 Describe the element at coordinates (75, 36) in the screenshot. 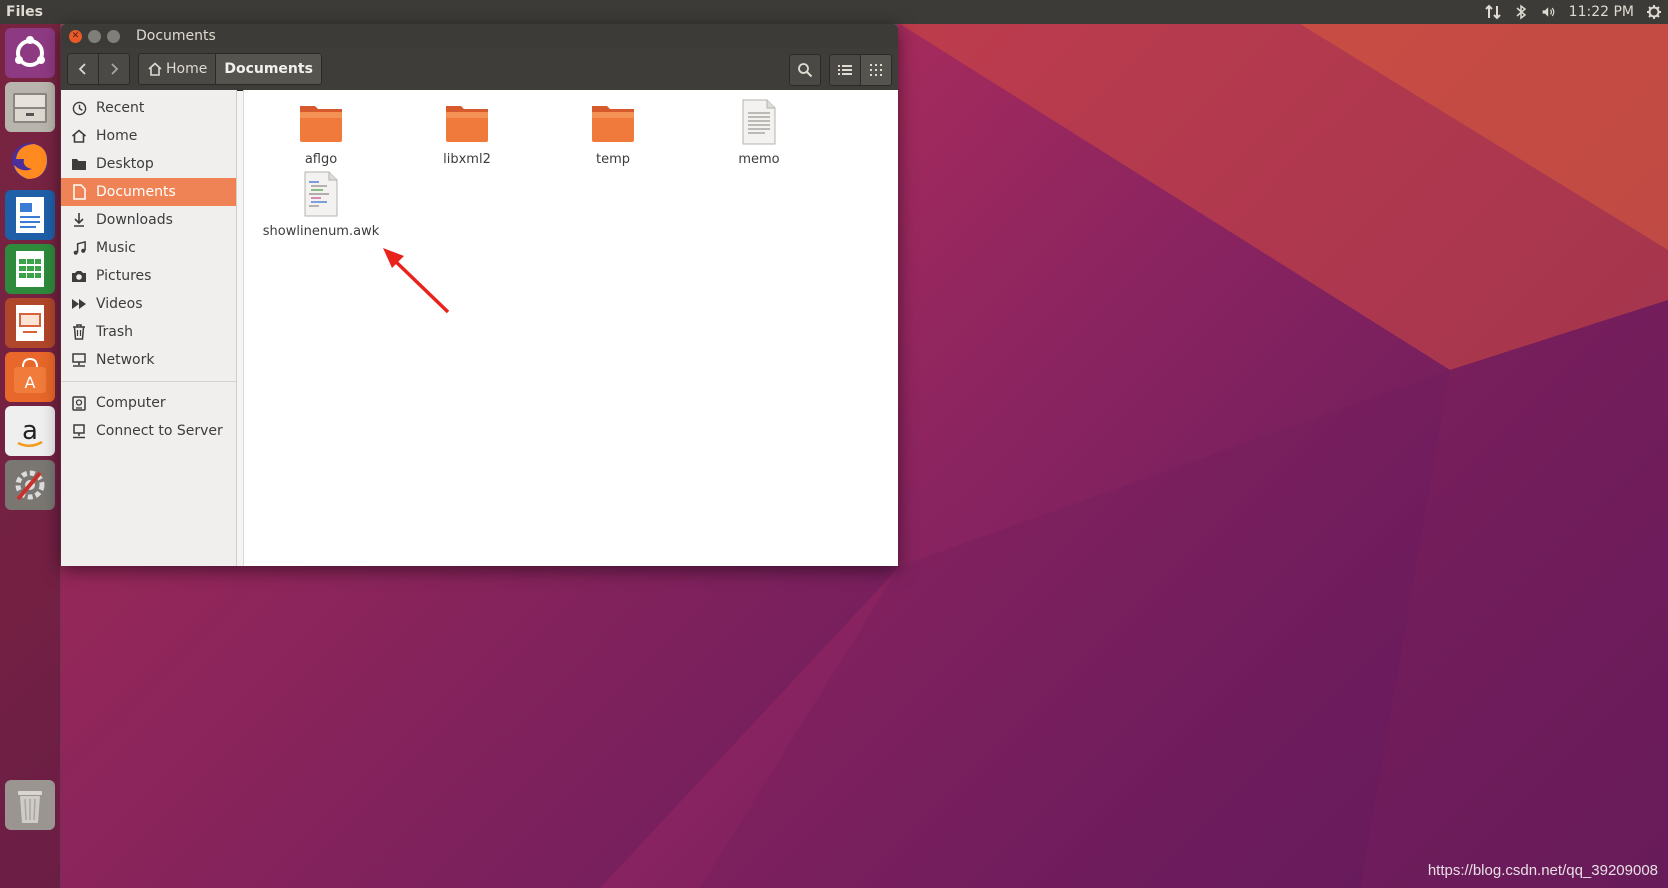

I see `close-window-button: ✕` at that location.